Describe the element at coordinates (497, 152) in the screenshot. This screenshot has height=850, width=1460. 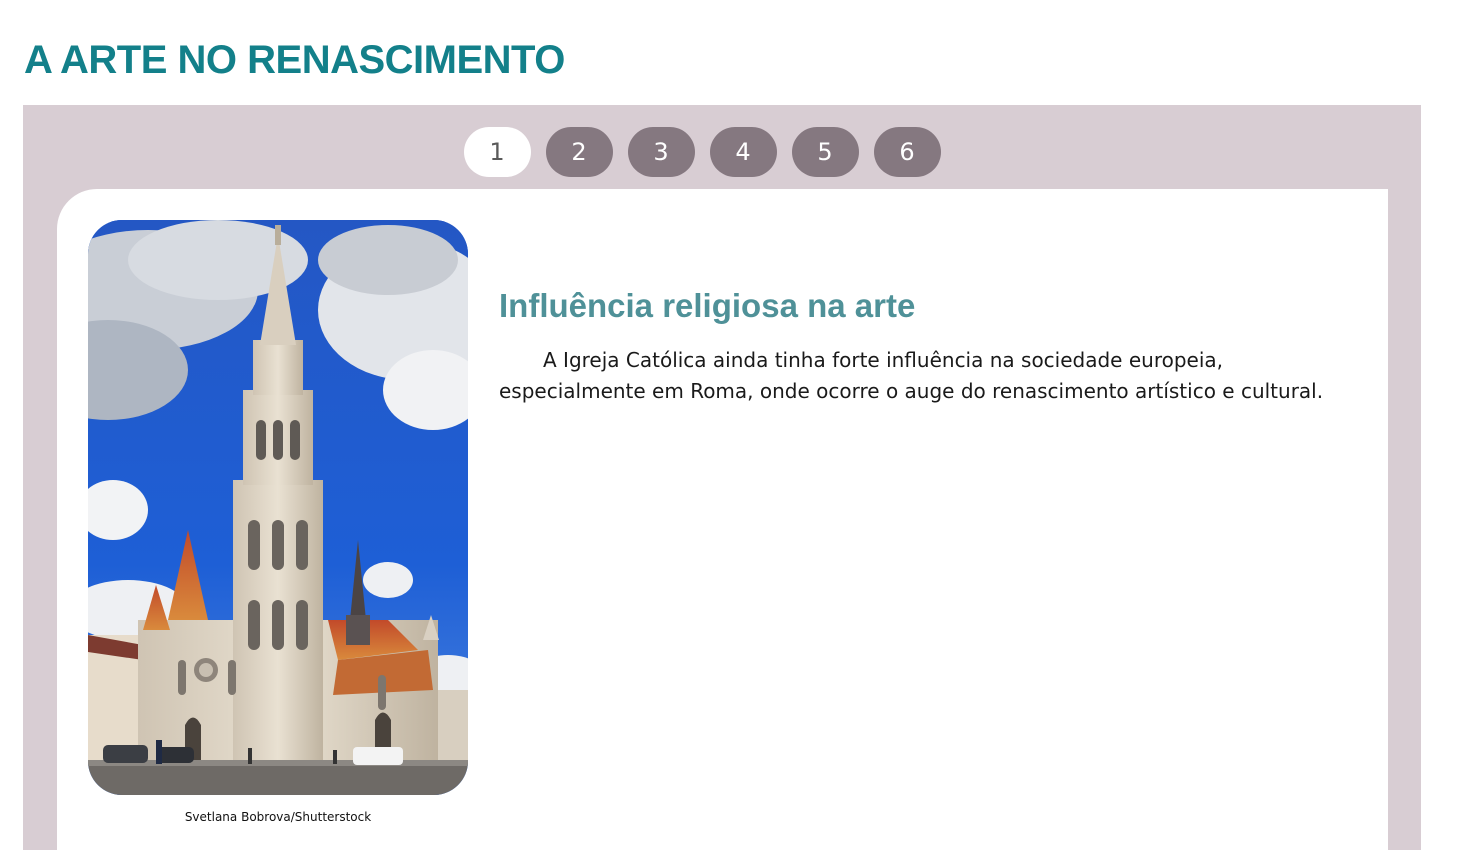
I see `tab-slide-1: 1` at that location.